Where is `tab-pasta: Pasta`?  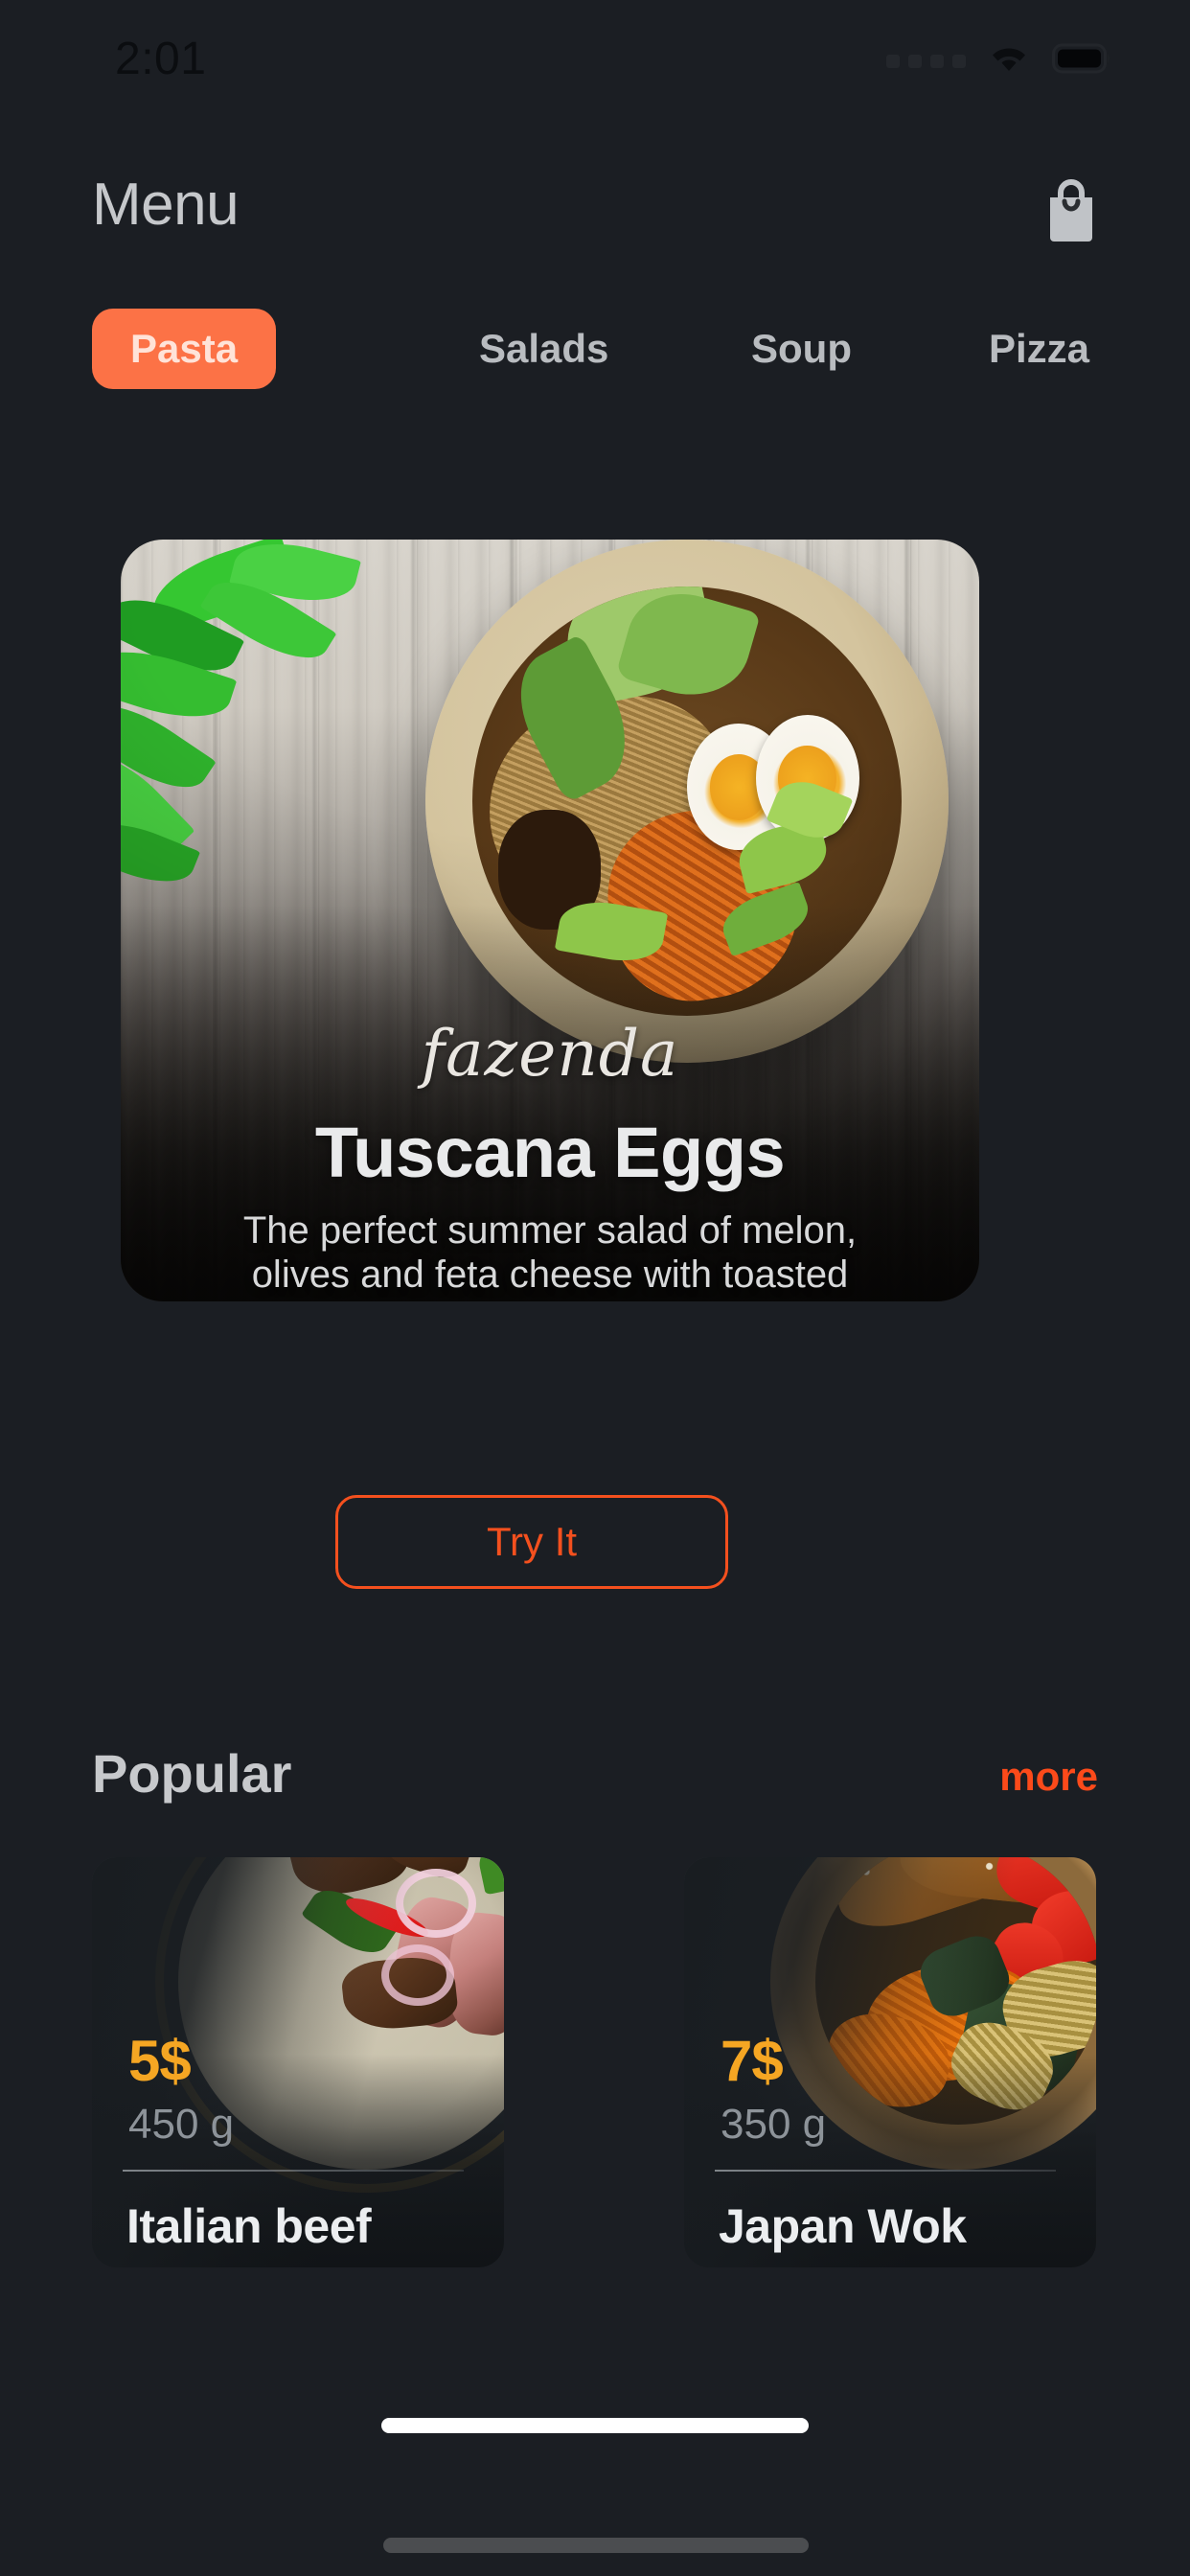 tab-pasta: Pasta is located at coordinates (185, 349).